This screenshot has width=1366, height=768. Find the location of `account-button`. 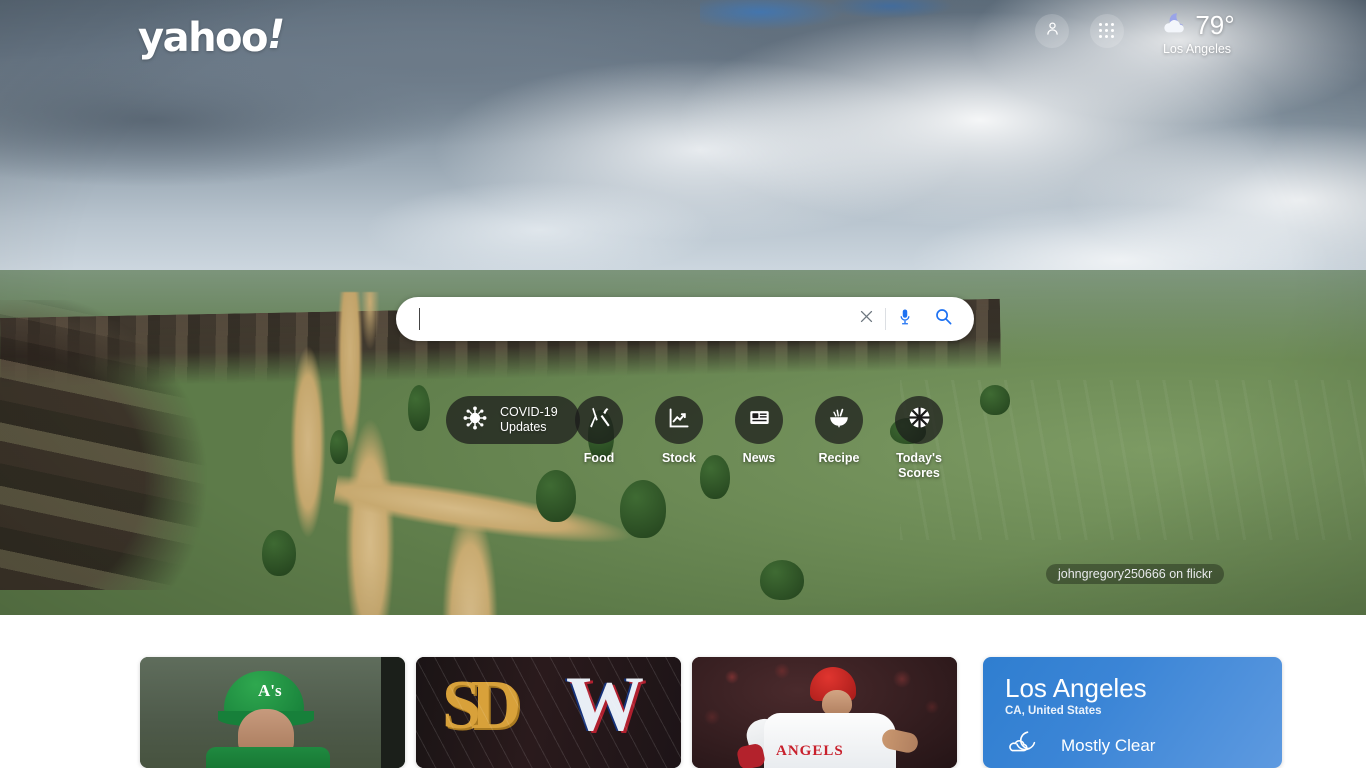

account-button is located at coordinates (1052, 31).